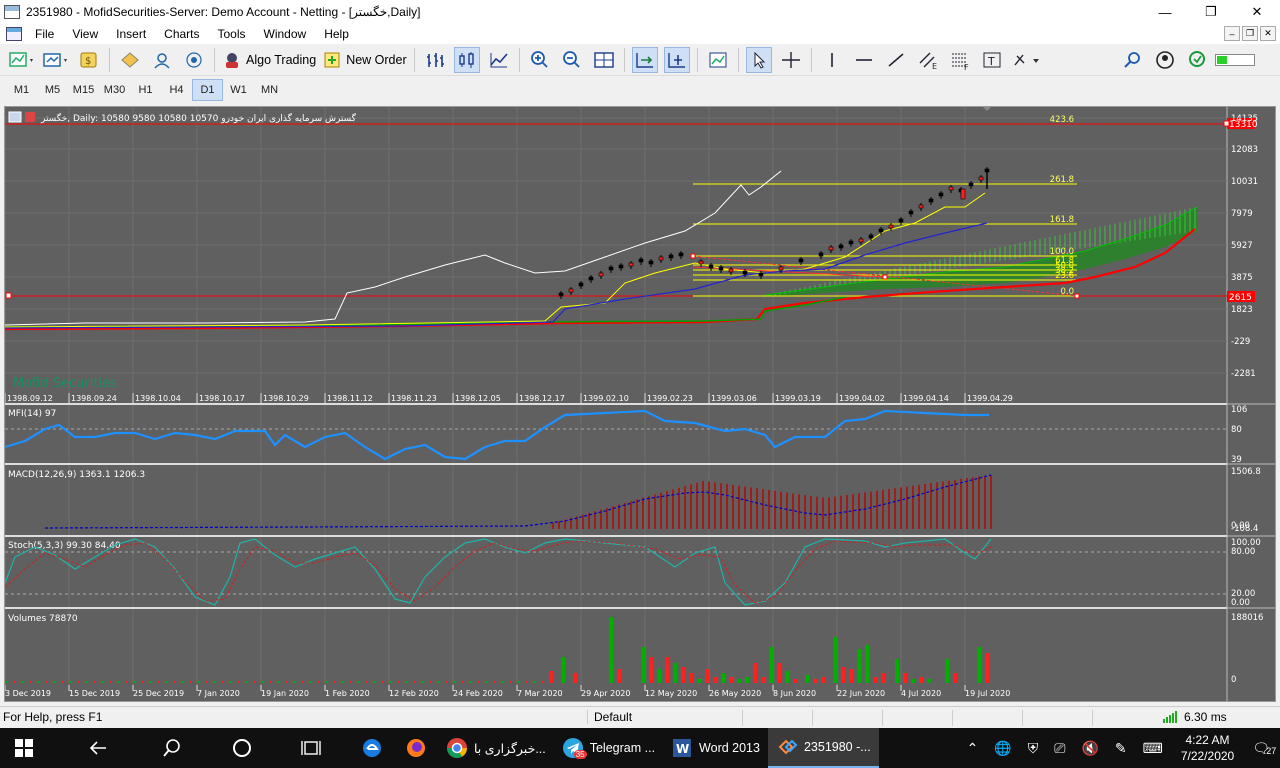  Describe the element at coordinates (616, 500) in the screenshot. I see `macd-pane` at that location.